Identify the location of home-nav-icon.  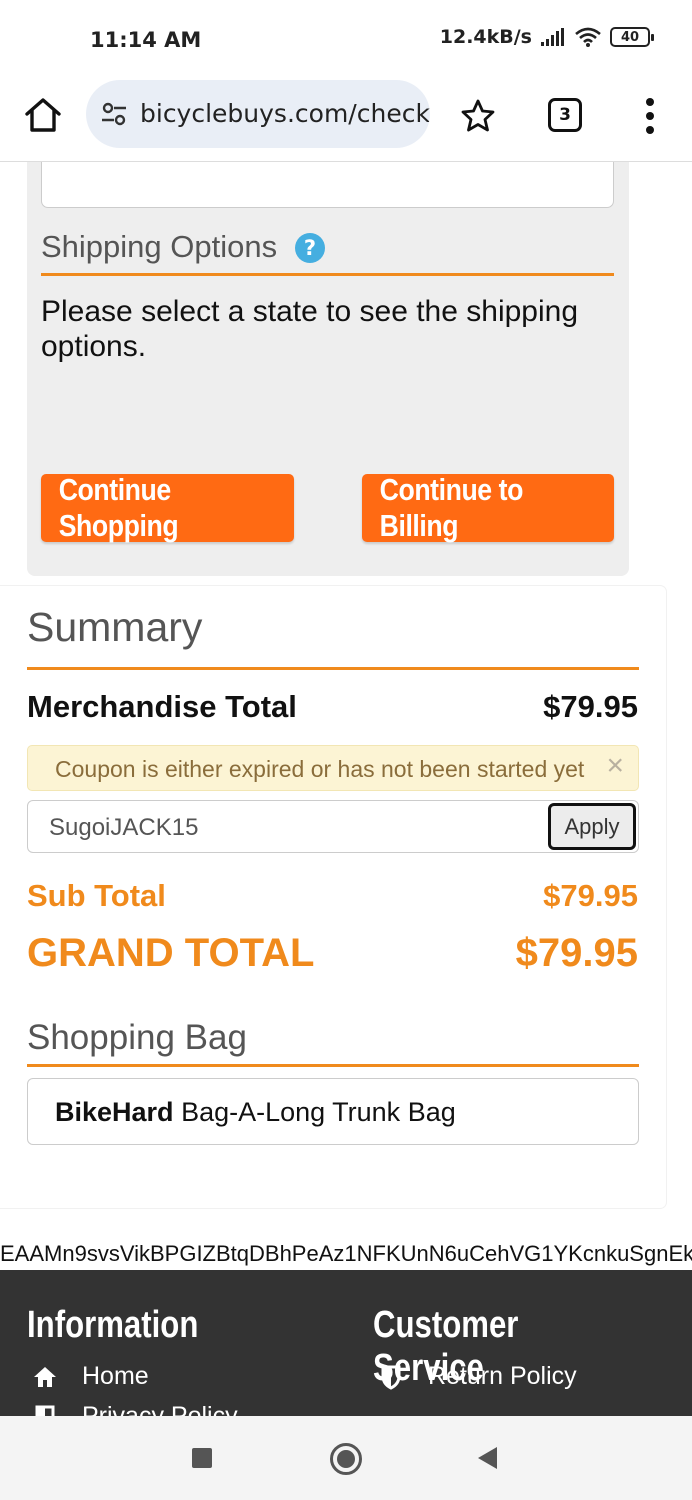
(346, 1459).